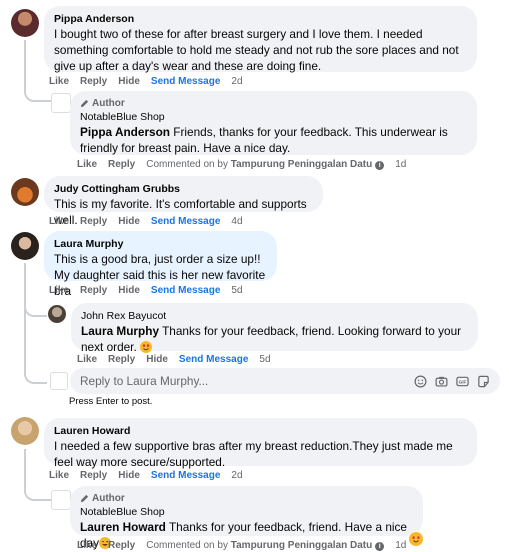  I want to click on comment-actions: Like Reply Hide Send Message 5d, so click(151, 291).